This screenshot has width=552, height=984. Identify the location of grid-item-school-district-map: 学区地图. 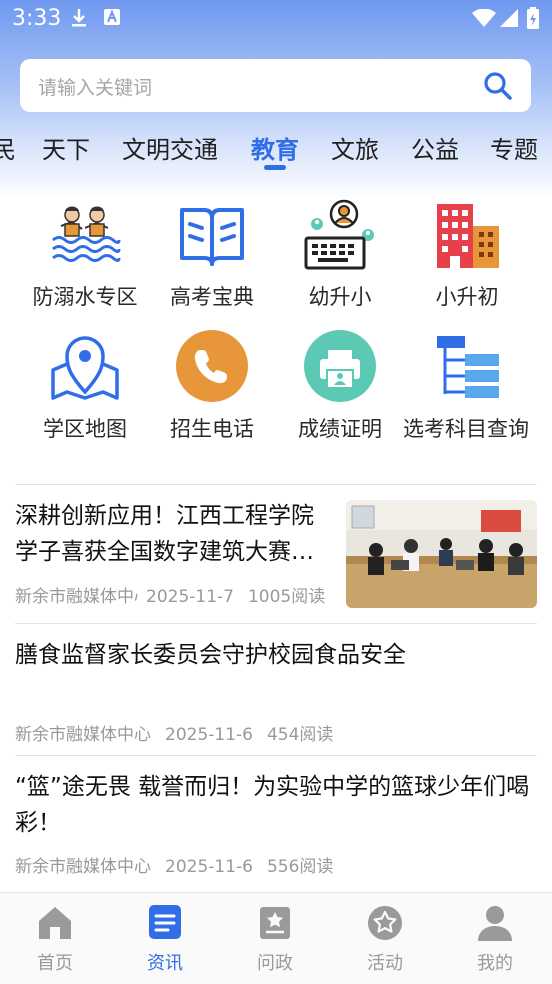
(85, 387).